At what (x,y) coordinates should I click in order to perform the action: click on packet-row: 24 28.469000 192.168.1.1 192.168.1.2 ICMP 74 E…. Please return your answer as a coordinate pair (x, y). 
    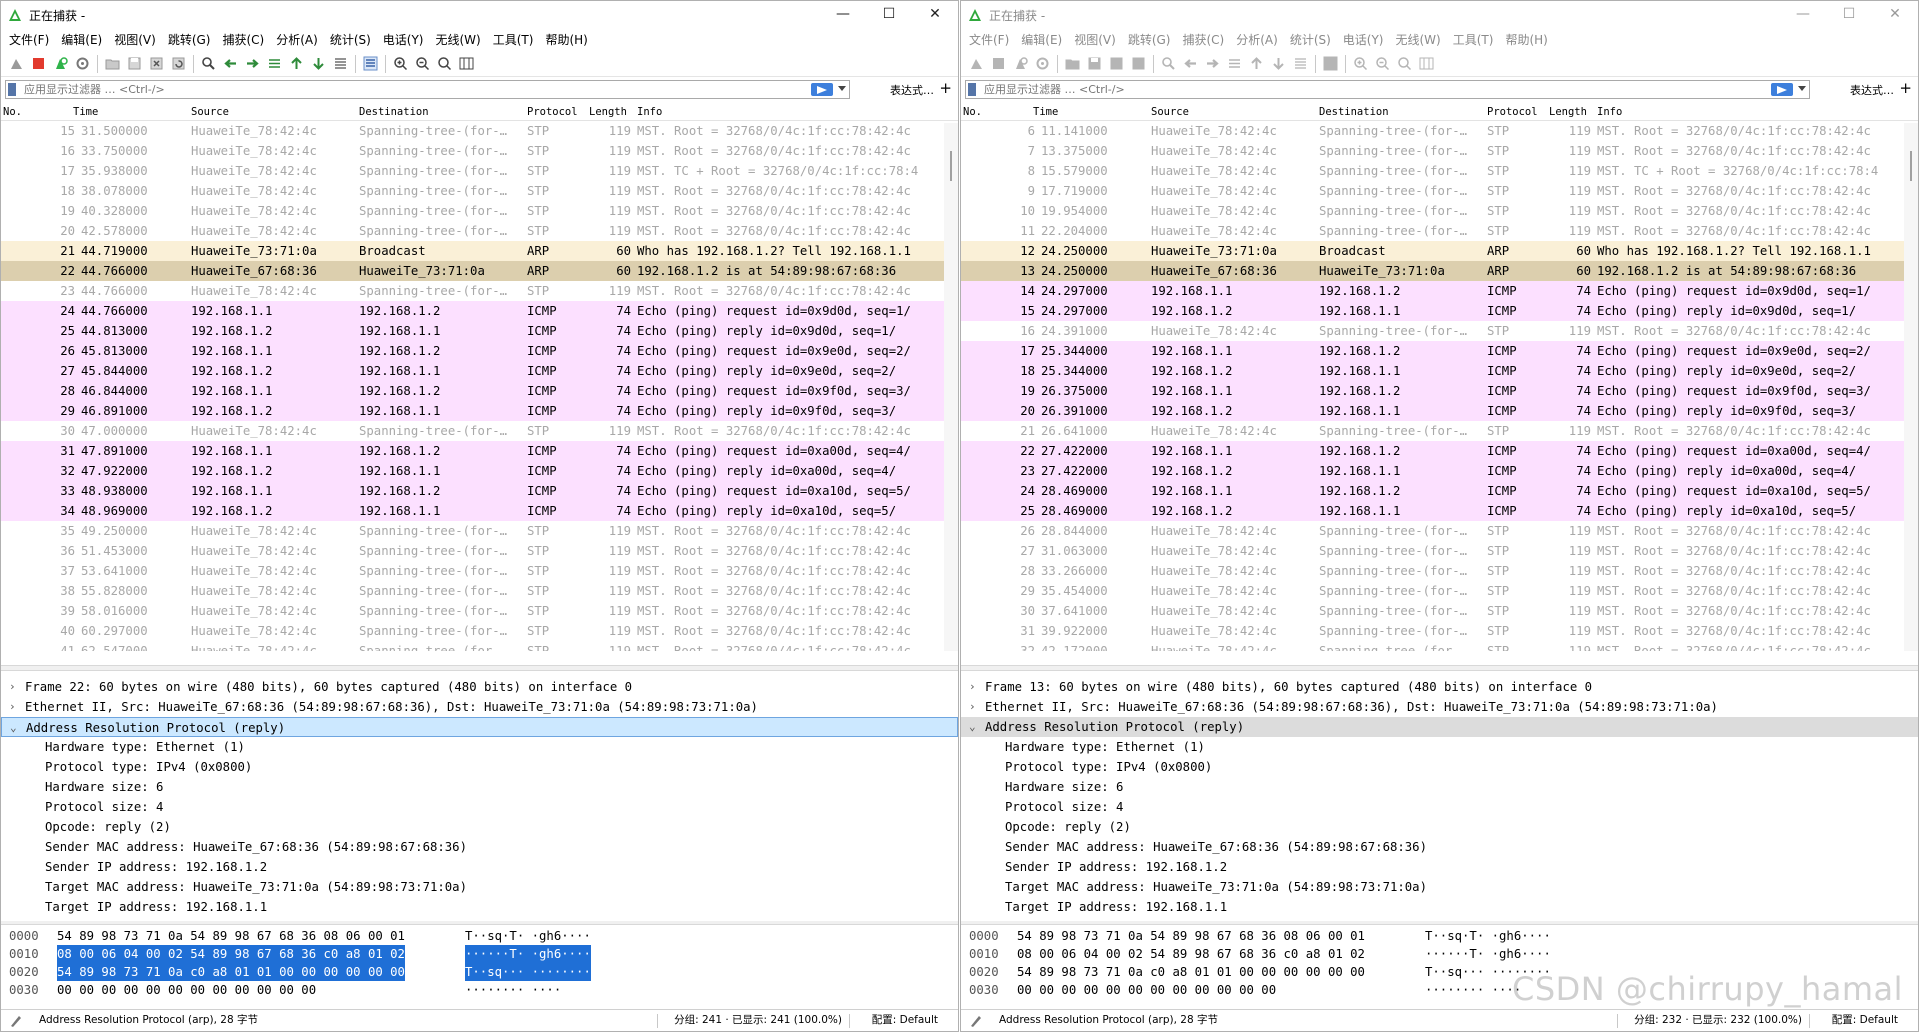
    Looking at the image, I should click on (1439, 491).